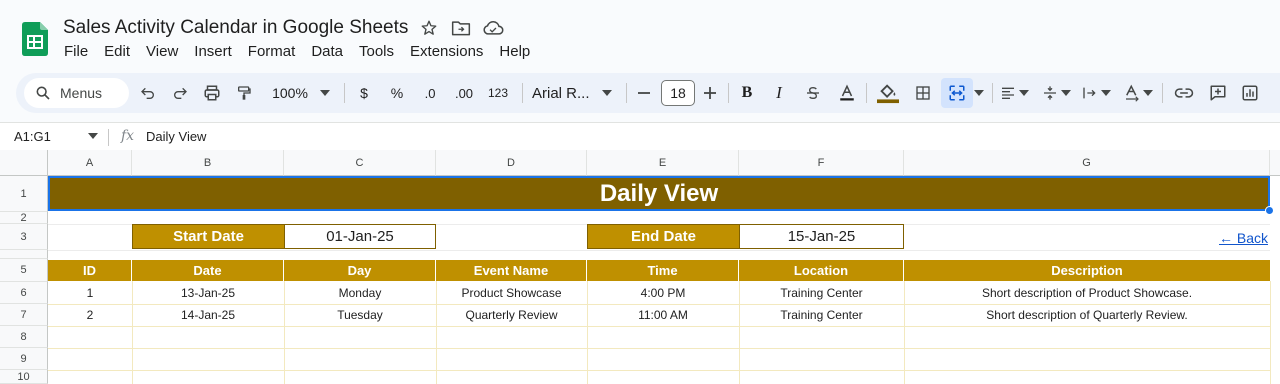  I want to click on table-cell: Monday, so click(360, 293).